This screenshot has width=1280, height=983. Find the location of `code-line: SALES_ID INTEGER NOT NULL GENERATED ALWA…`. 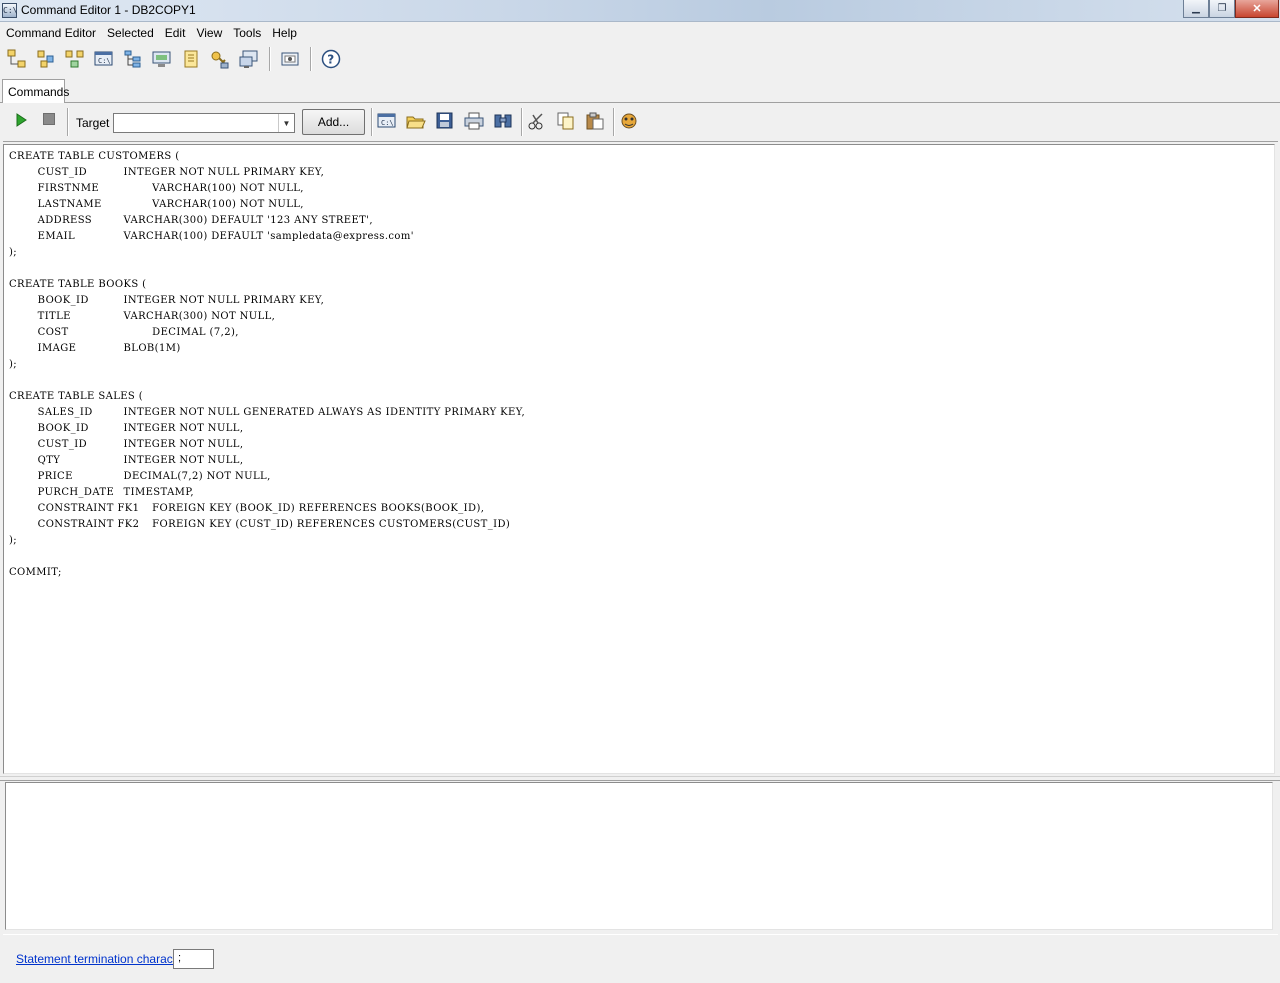

code-line: SALES_ID INTEGER NOT NULL GENERATED ALWA… is located at coordinates (267, 412).